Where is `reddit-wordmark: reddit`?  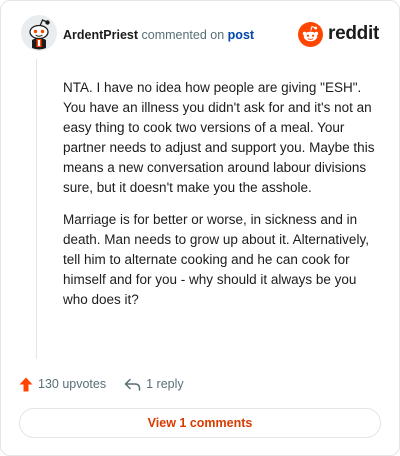 reddit-wordmark: reddit is located at coordinates (353, 33).